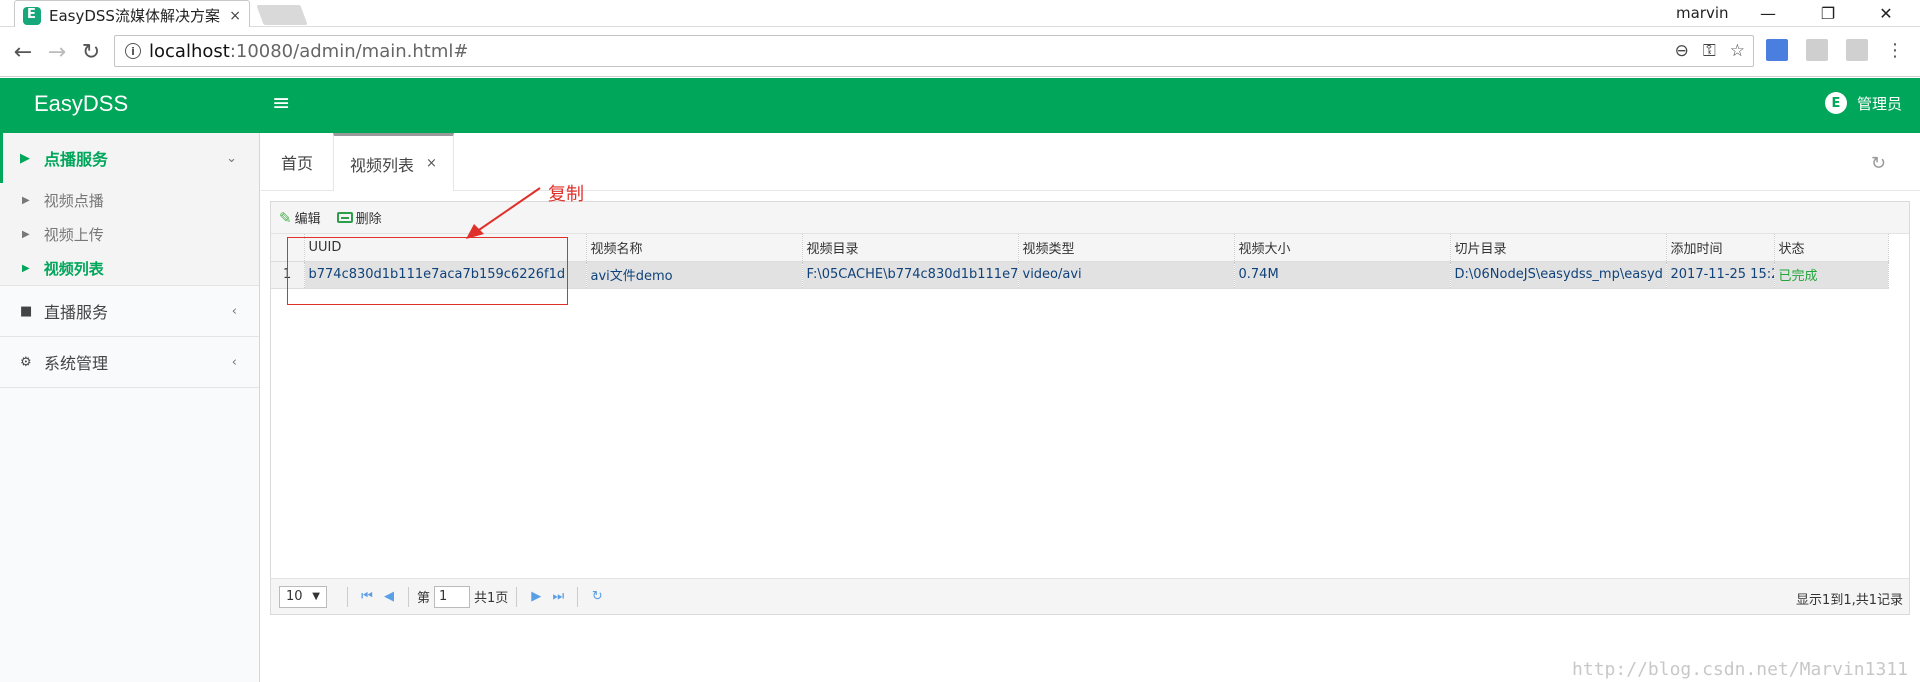  Describe the element at coordinates (32, 15) in the screenshot. I see `easydss-favicon-icon` at that location.